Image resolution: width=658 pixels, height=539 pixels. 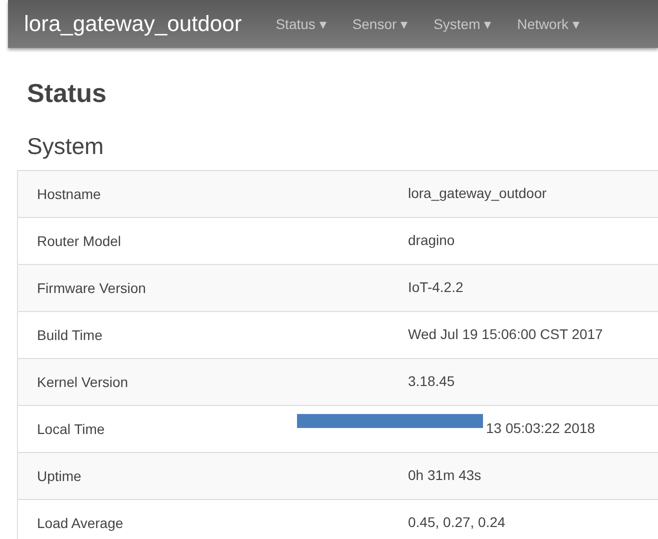 I want to click on field-label: Firmware Version, so click(x=91, y=288).